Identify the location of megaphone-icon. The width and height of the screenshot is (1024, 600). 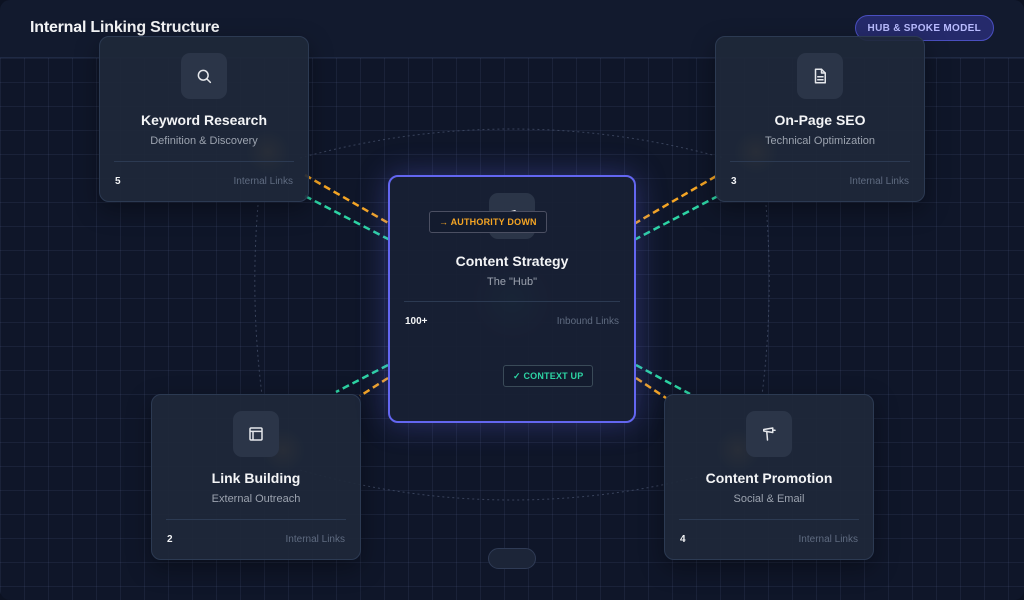
(769, 434).